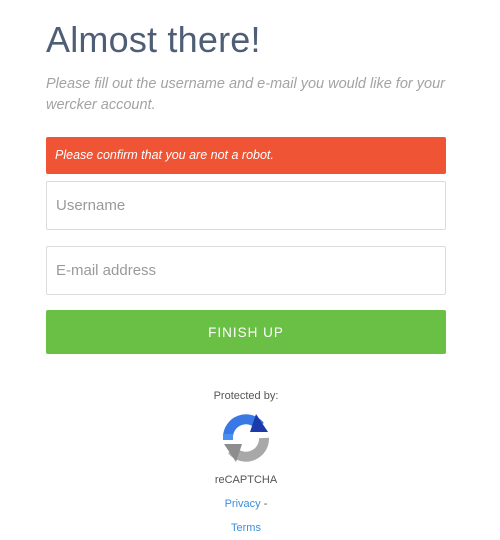  I want to click on terms-link: Terms, so click(246, 528).